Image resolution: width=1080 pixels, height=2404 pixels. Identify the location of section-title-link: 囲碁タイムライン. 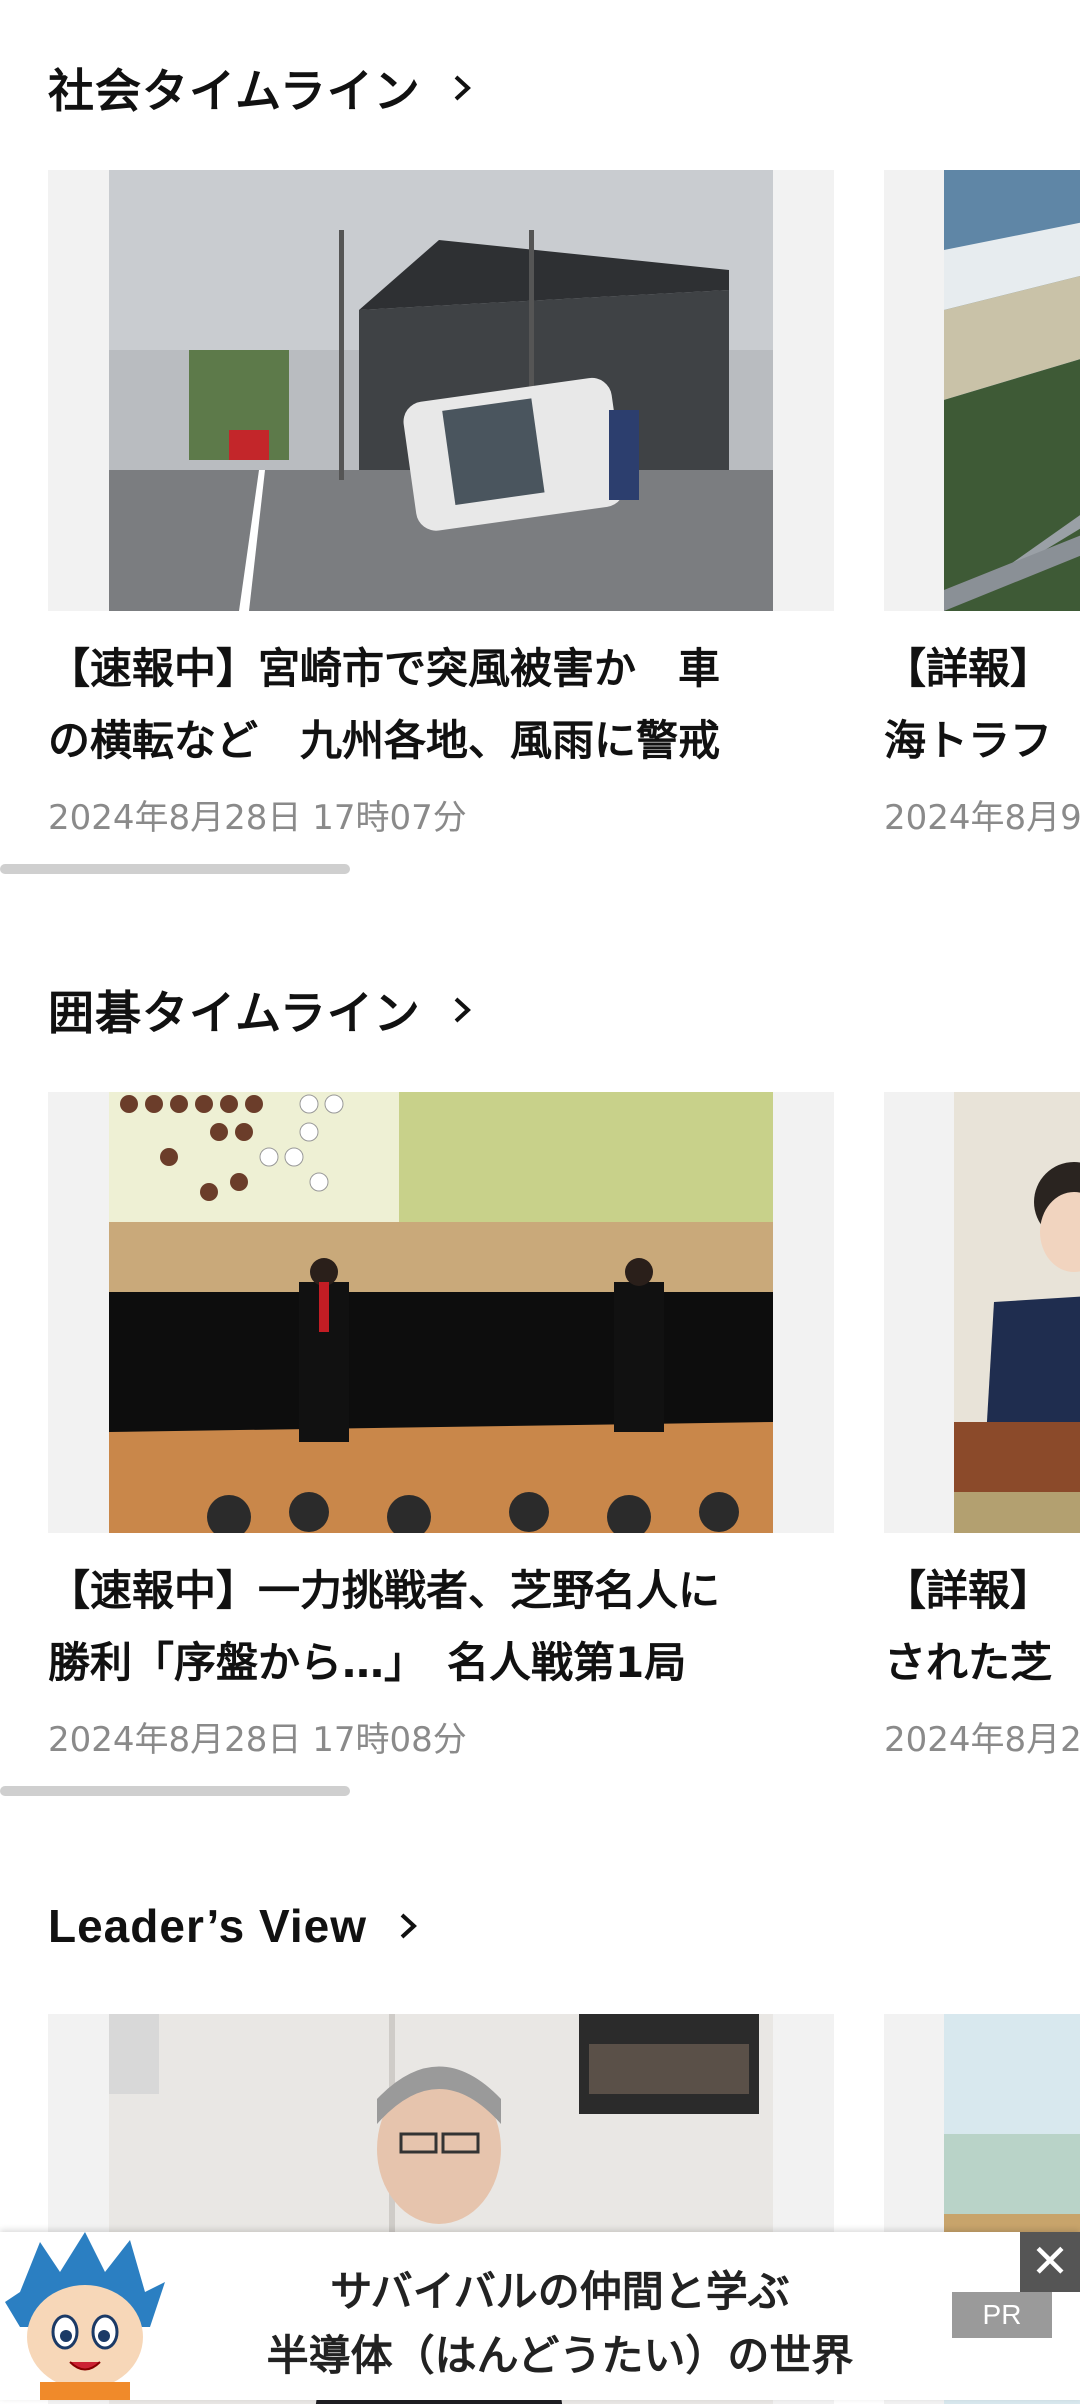
(261, 1010).